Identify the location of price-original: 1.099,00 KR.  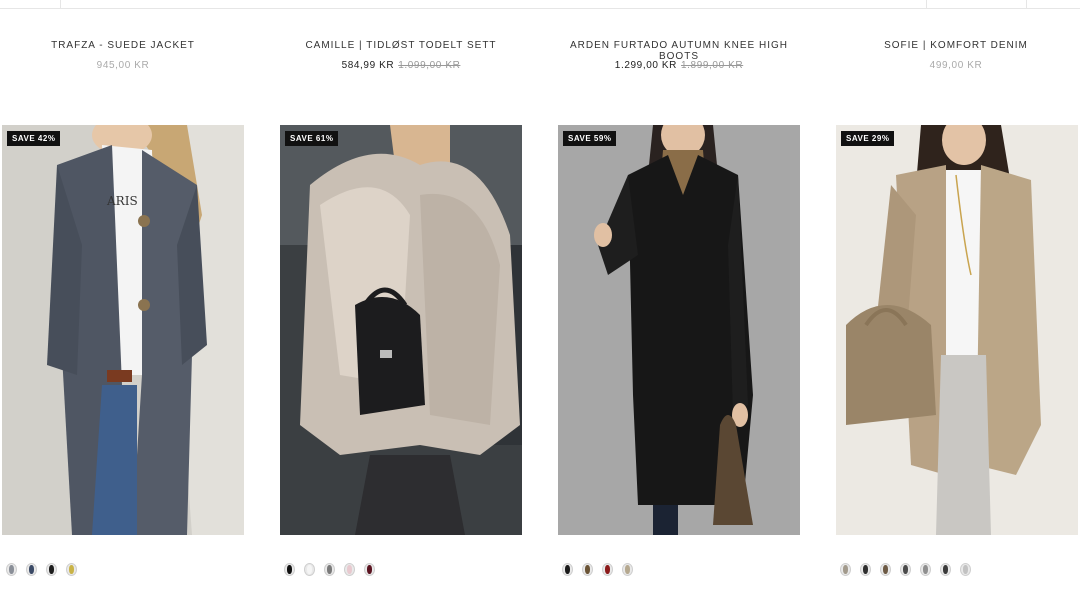
(429, 65).